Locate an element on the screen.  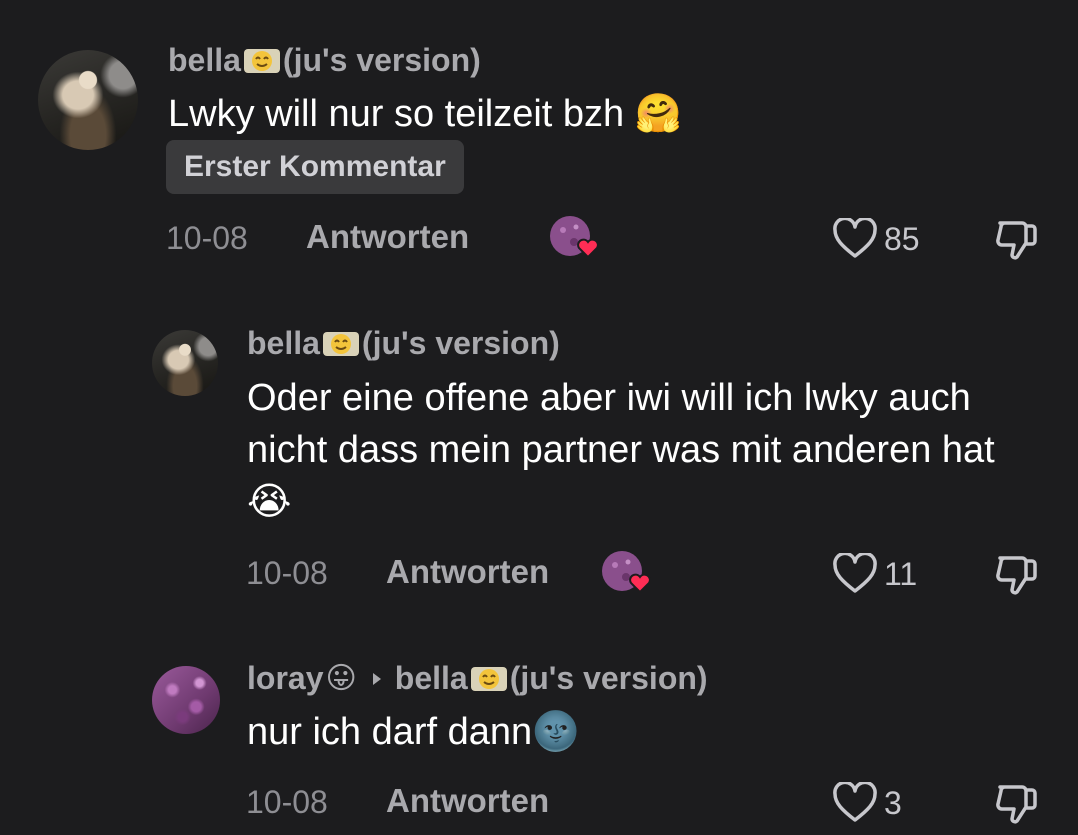
comment-text: Lwky will nur so teilzeit bzh 🤗 is located at coordinates (425, 114).